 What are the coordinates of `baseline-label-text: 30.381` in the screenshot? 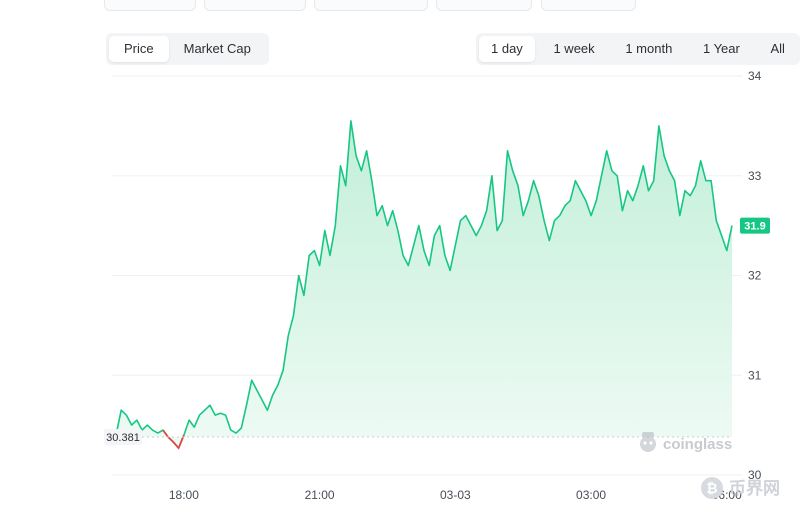 It's located at (123, 438).